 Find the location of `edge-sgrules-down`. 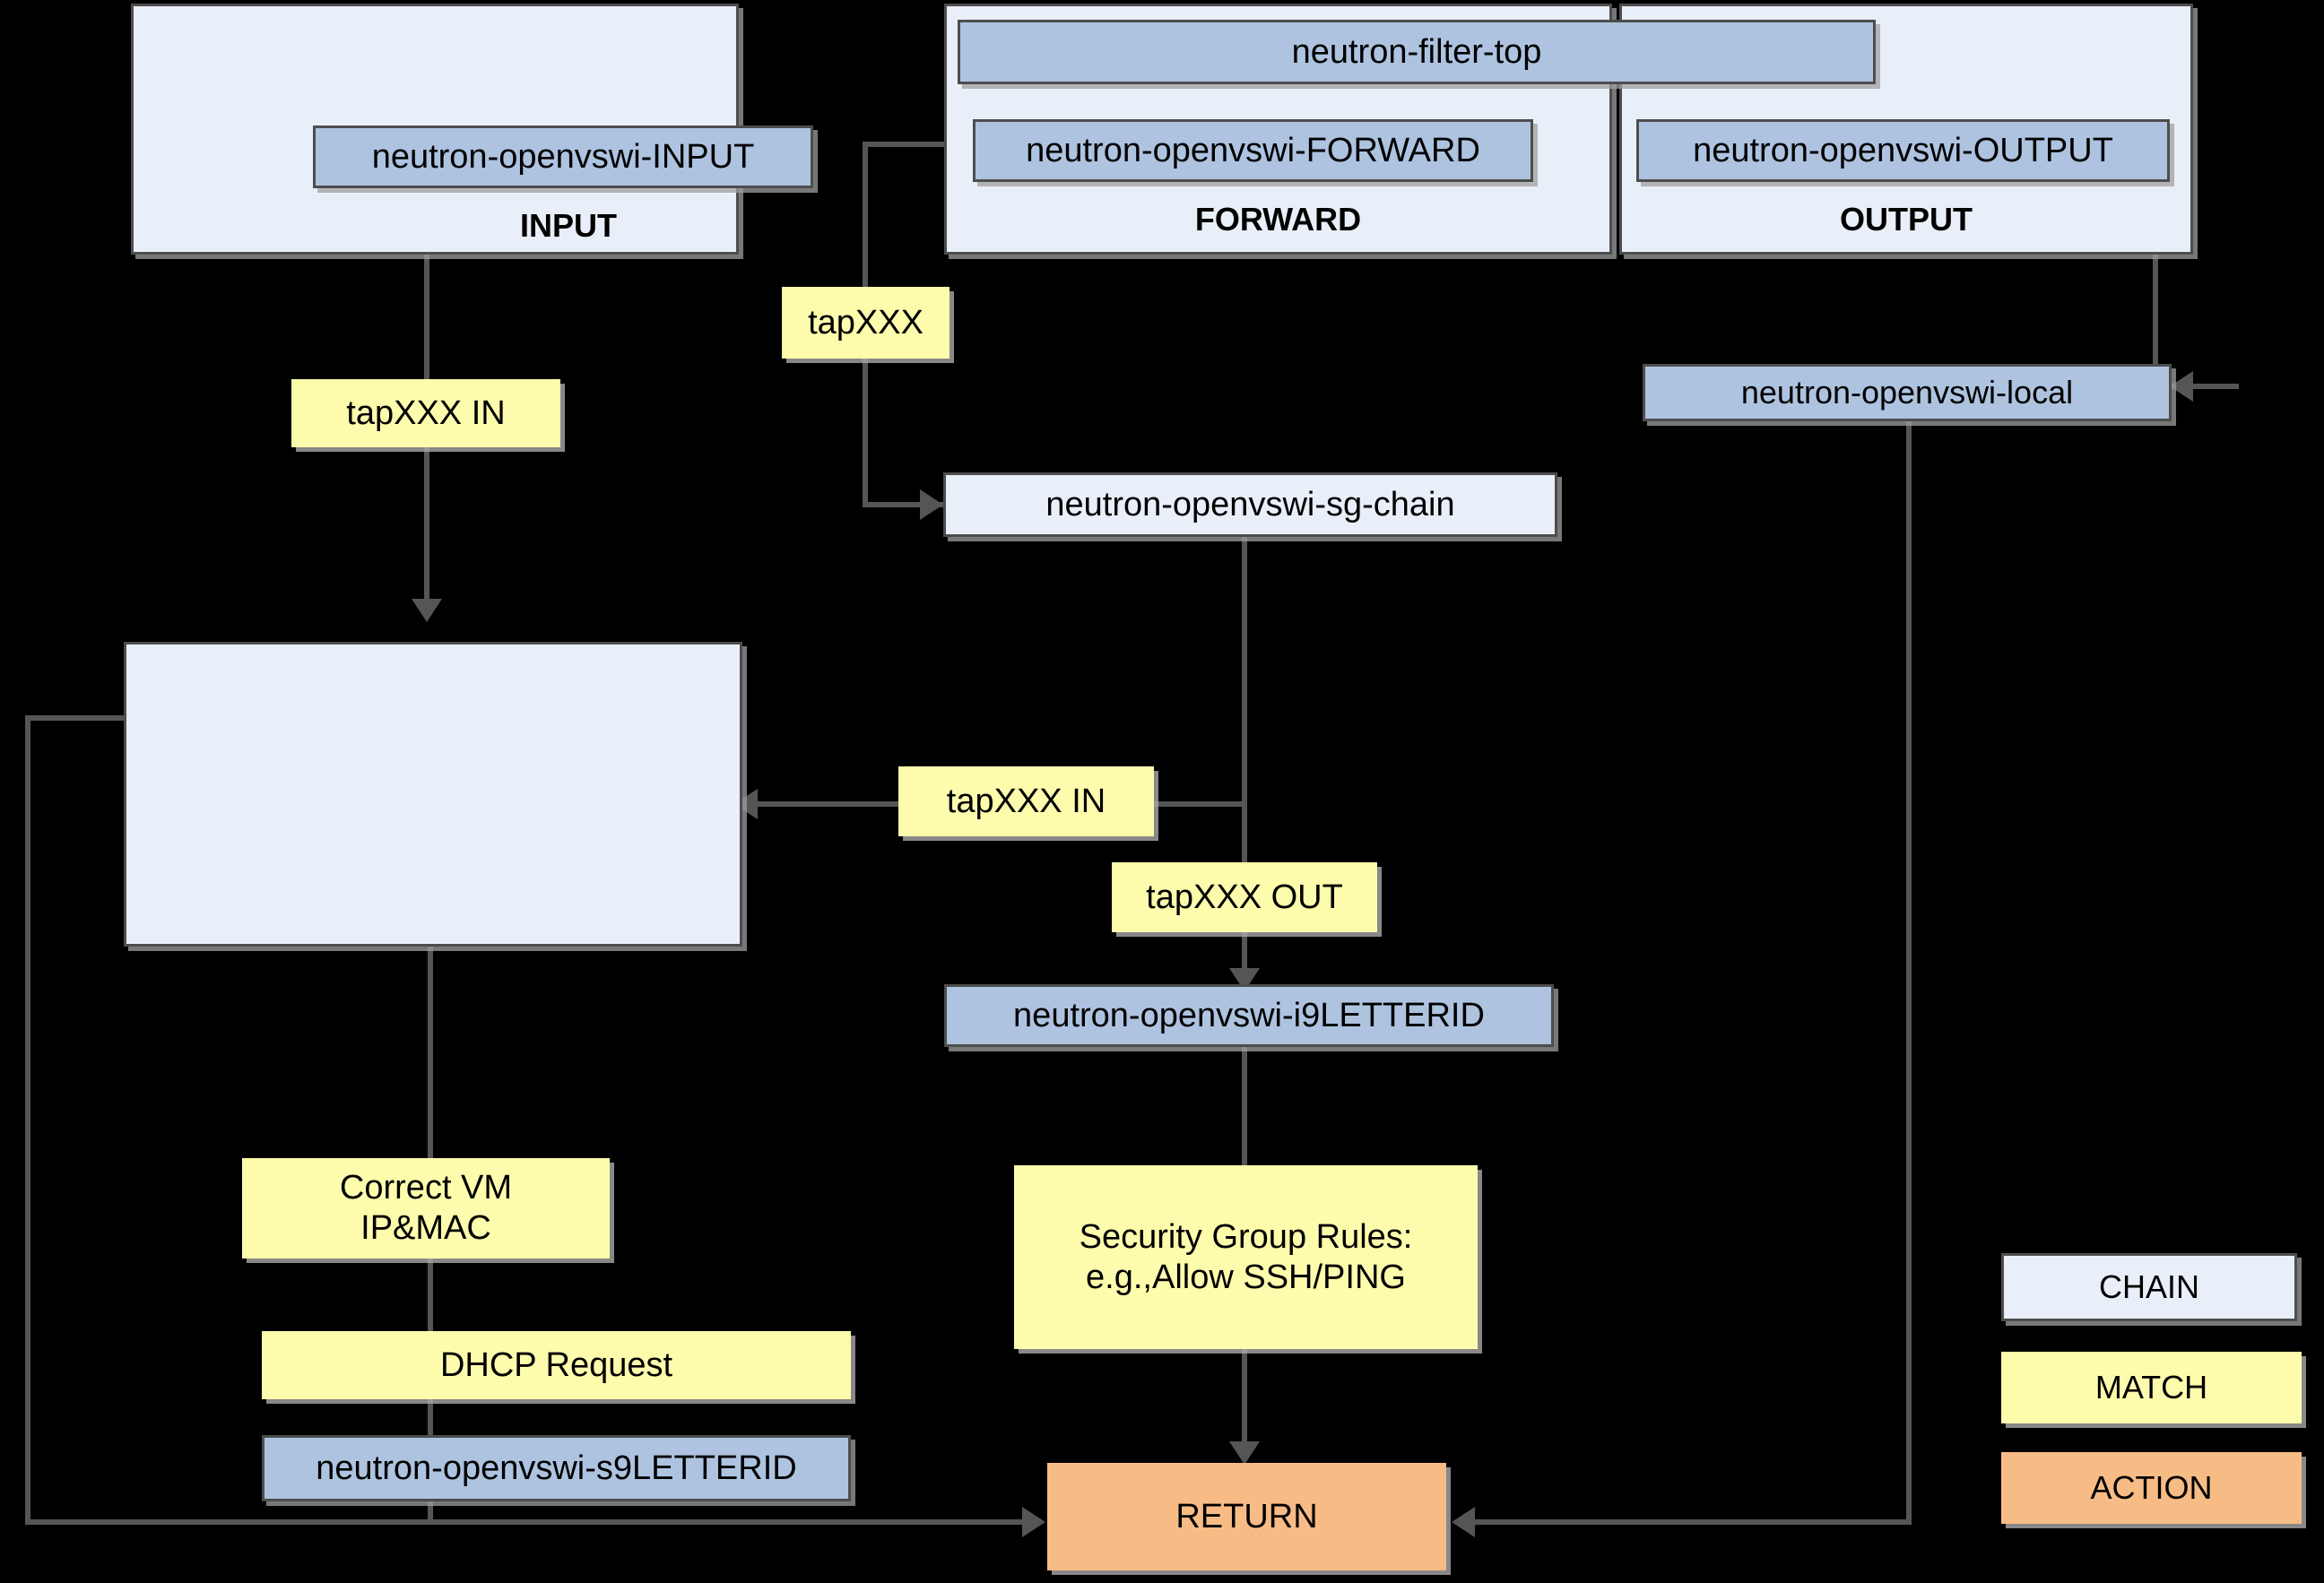

edge-sgrules-down is located at coordinates (1244, 1396).